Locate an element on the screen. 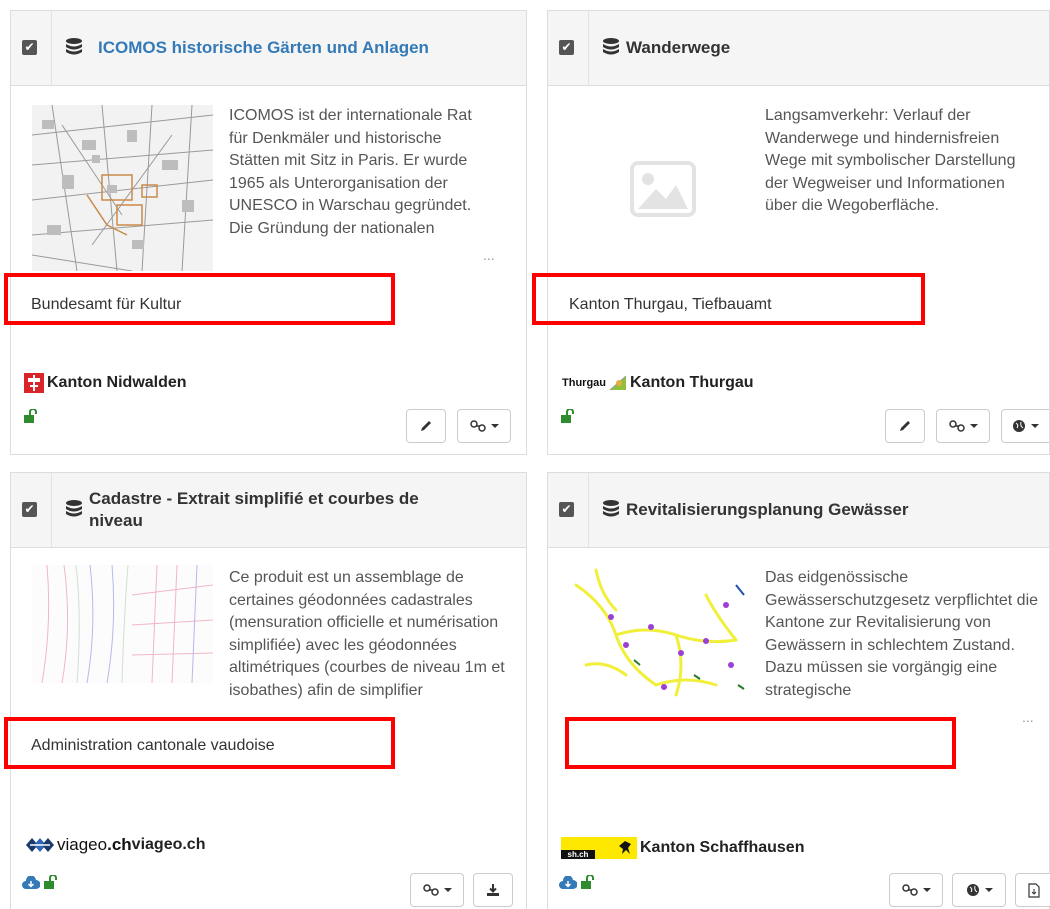 The image size is (1050, 909). download-button is located at coordinates (493, 890).